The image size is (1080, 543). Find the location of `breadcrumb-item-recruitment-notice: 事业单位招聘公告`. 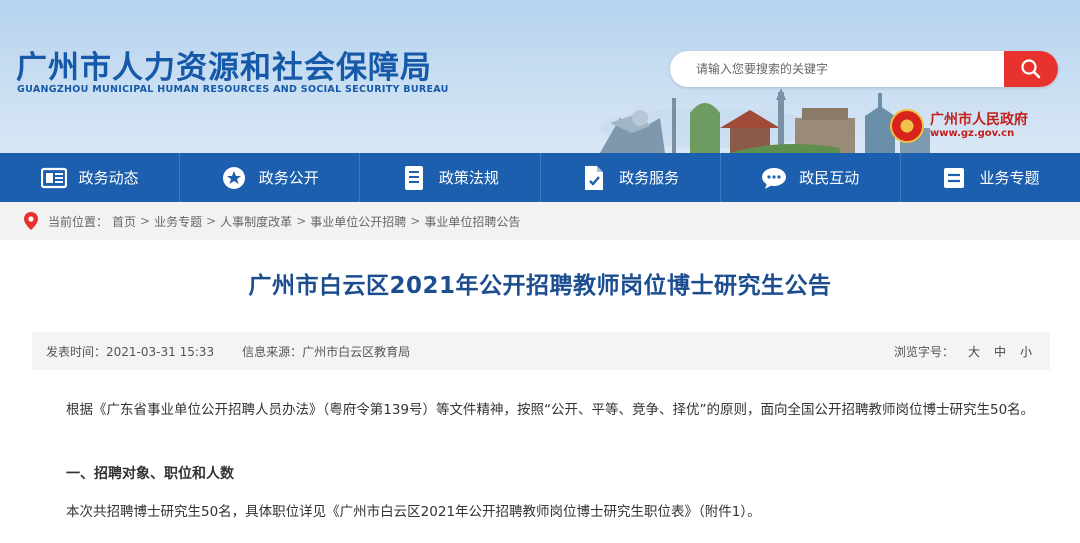

breadcrumb-item-recruitment-notice: 事业单位招聘公告 is located at coordinates (472, 221).